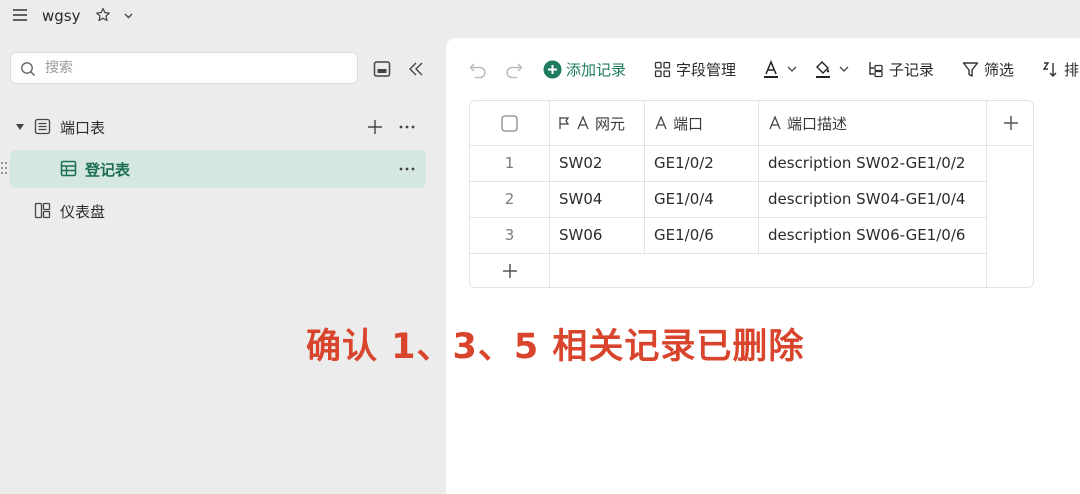 Image resolution: width=1080 pixels, height=494 pixels. Describe the element at coordinates (866, 235) in the screenshot. I see `table-cell: description SW06-GE1/0/6` at that location.